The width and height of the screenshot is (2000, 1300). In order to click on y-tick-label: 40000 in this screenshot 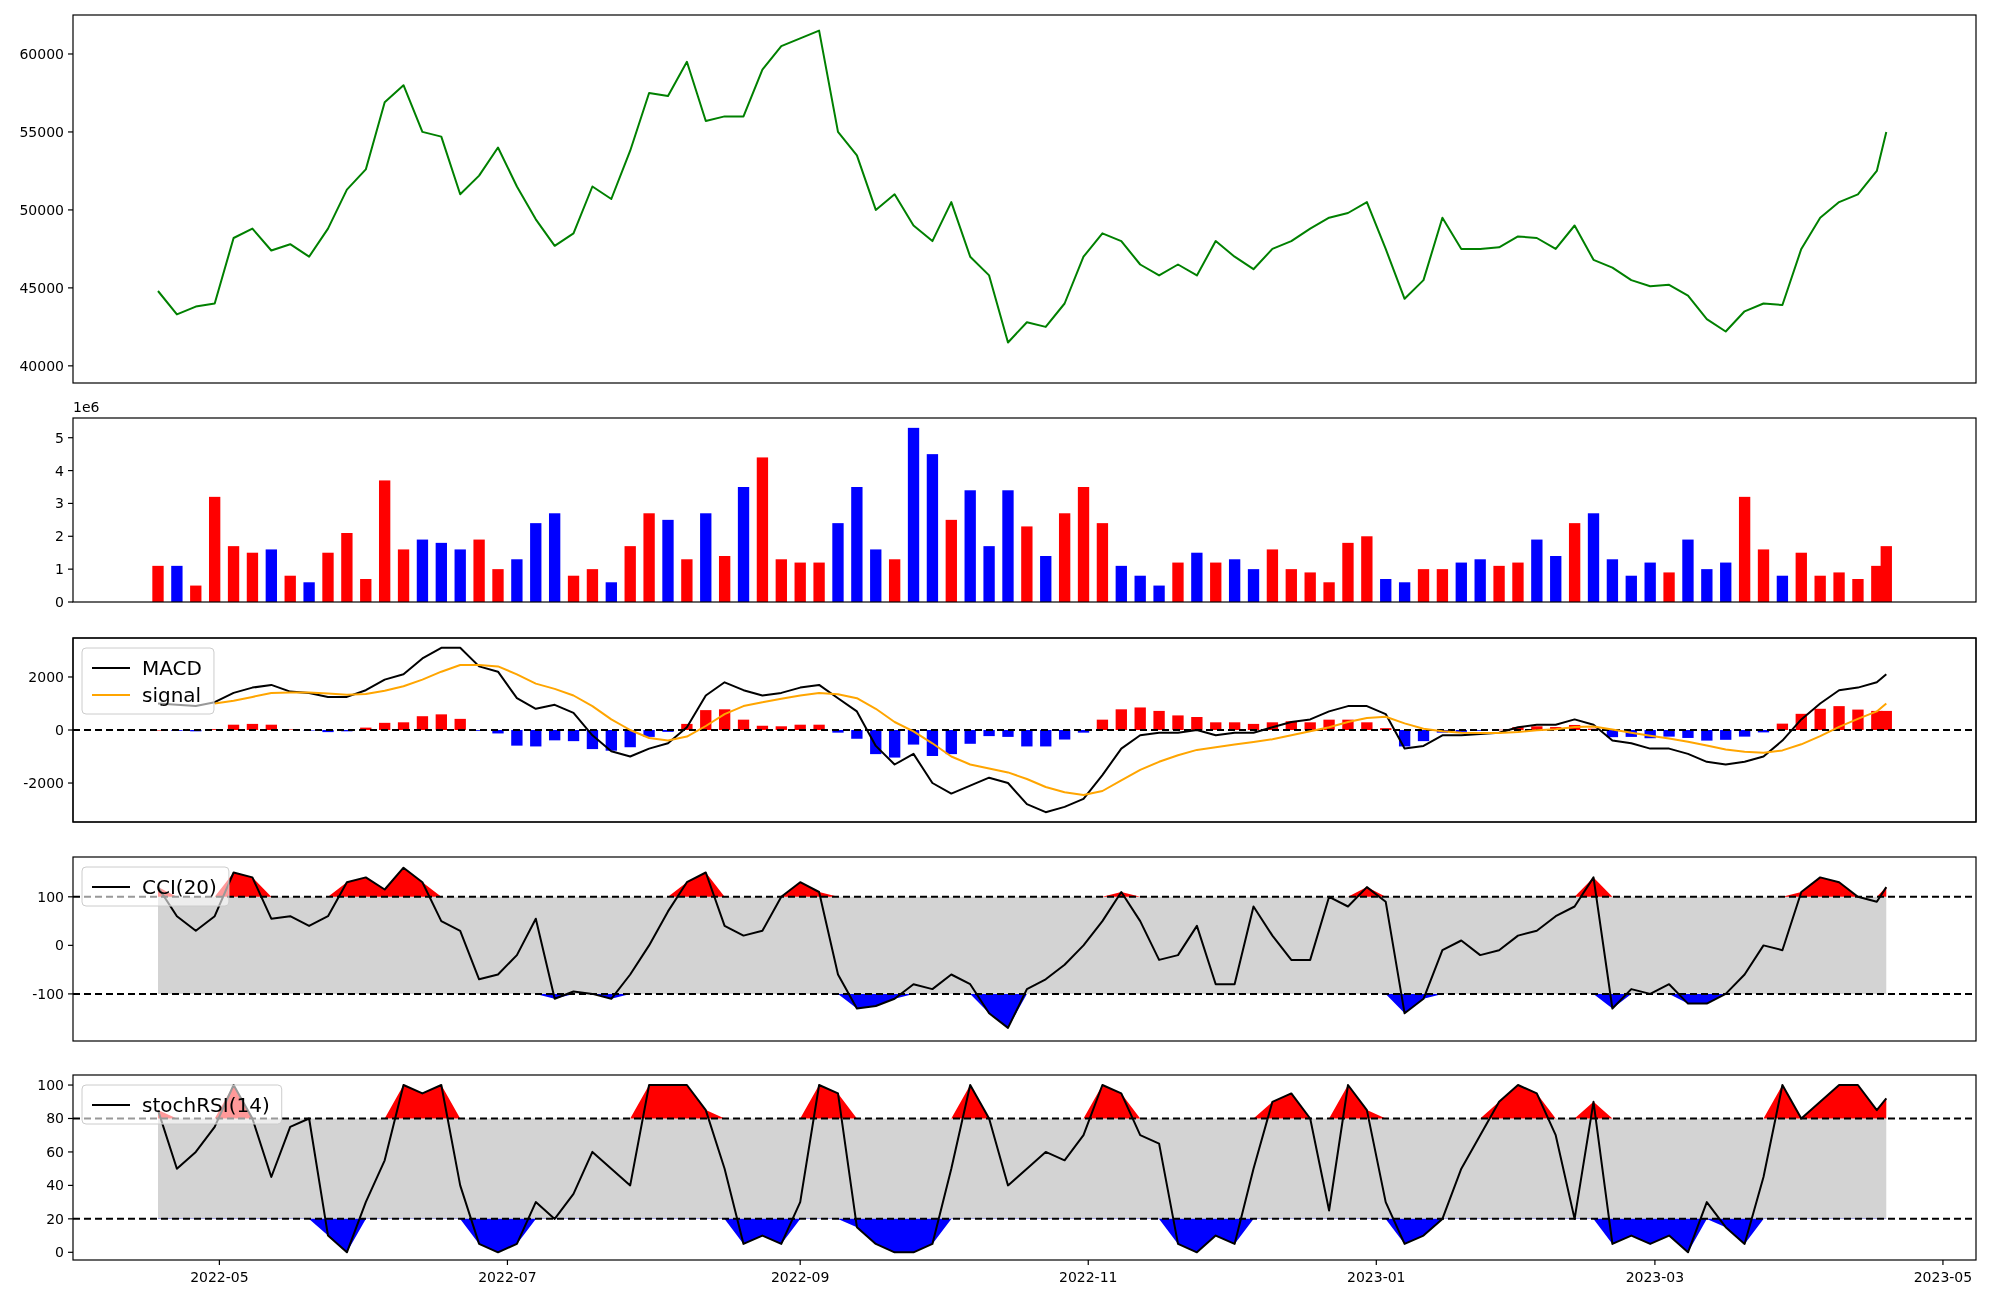, I will do `click(41, 365)`.